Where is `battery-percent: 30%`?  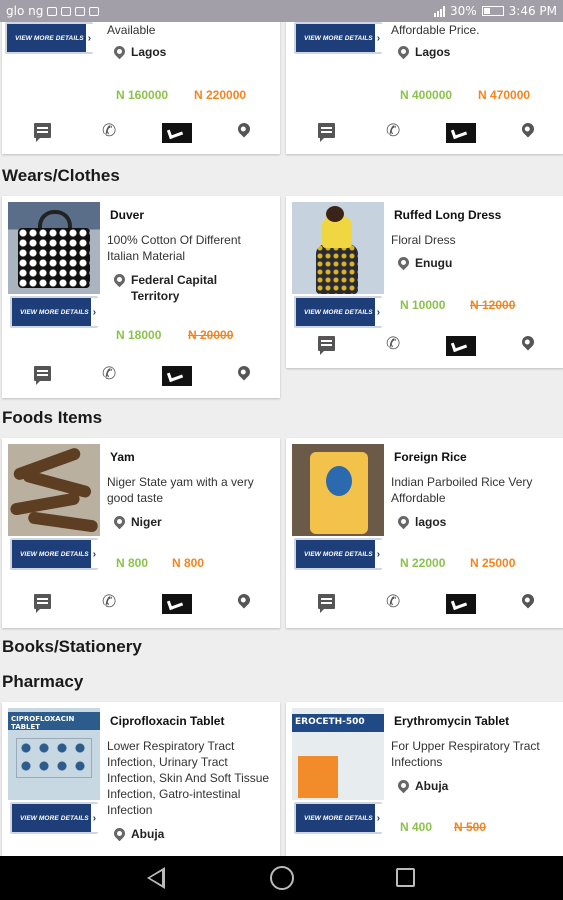
battery-percent: 30% is located at coordinates (463, 11).